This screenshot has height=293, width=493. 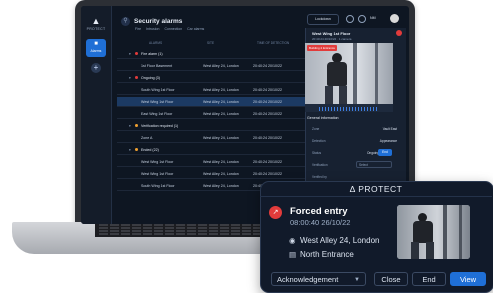 I want to click on location-pin-icon: ◉, so click(x=292, y=240).